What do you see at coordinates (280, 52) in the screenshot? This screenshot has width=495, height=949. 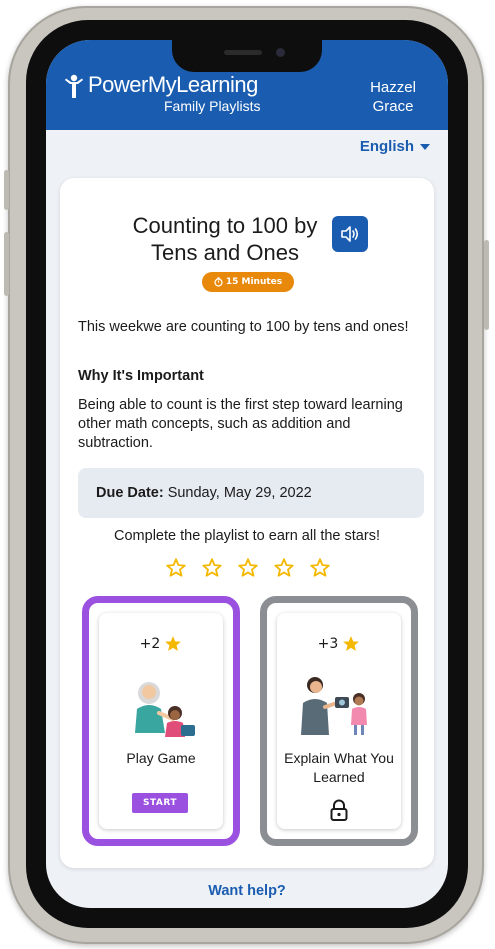 I see `notch-camera` at bounding box center [280, 52].